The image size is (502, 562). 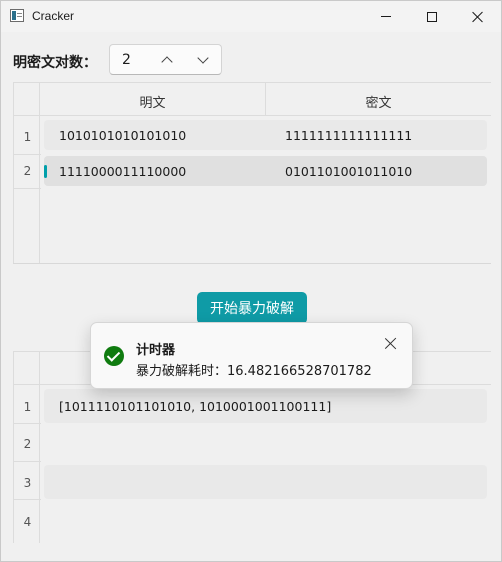 I want to click on result-cell: [1011110101101010, 1010001001100111], so click(x=195, y=406).